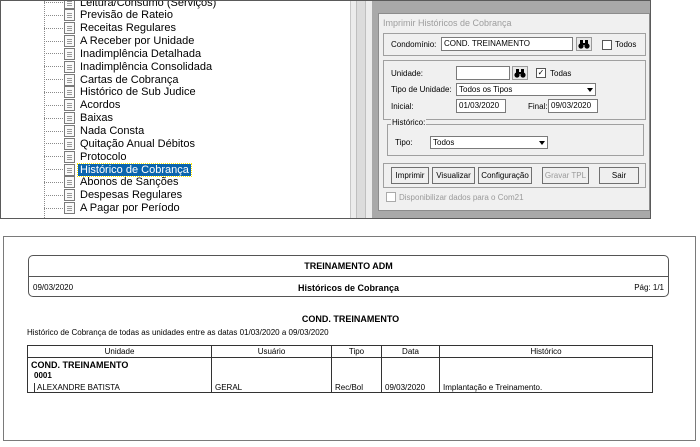 The image size is (700, 447). Describe the element at coordinates (119, 351) in the screenshot. I see `column-header: Unidade` at that location.